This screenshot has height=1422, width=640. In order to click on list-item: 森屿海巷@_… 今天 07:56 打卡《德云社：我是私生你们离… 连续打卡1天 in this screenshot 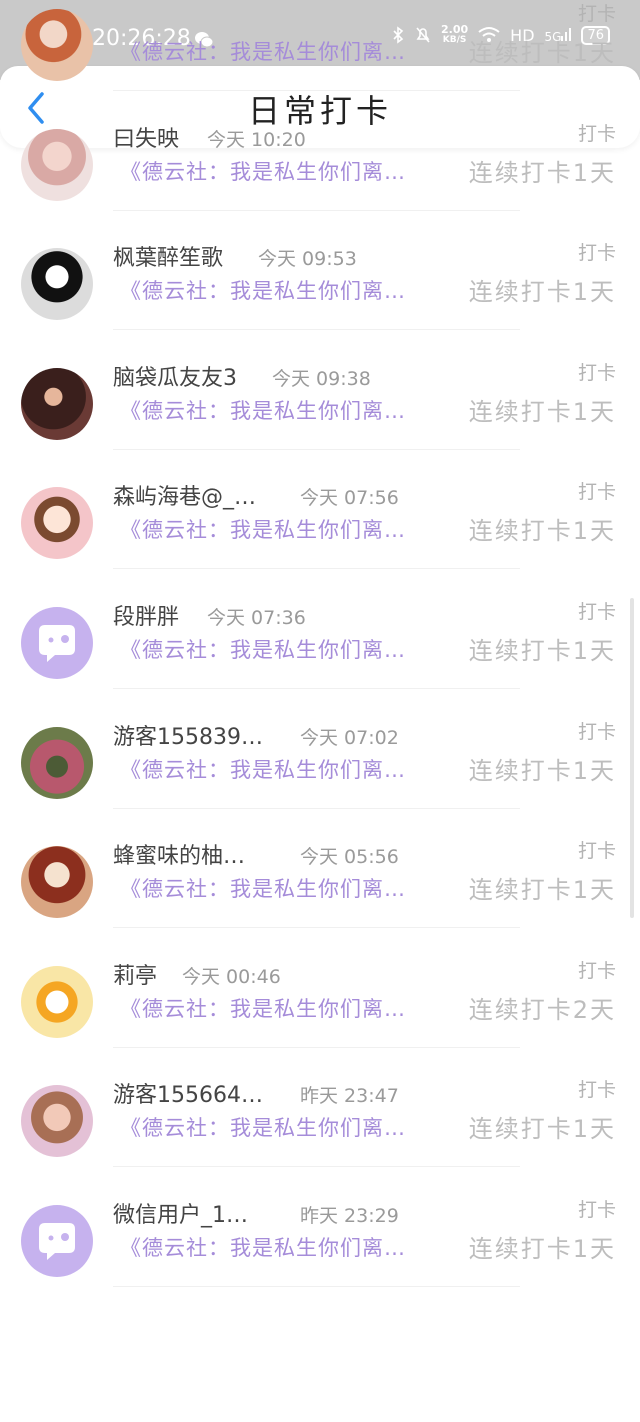, I will do `click(320, 510)`.